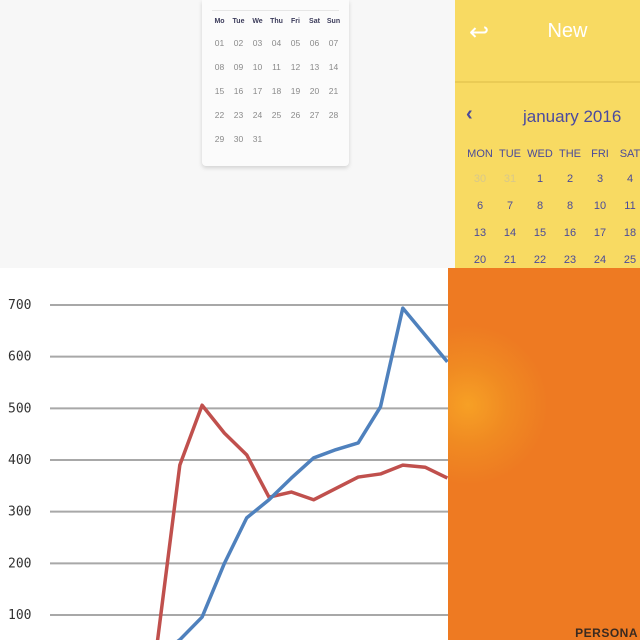 Image resolution: width=640 pixels, height=640 pixels. What do you see at coordinates (314, 21) in the screenshot?
I see `weekday-header: Sat` at bounding box center [314, 21].